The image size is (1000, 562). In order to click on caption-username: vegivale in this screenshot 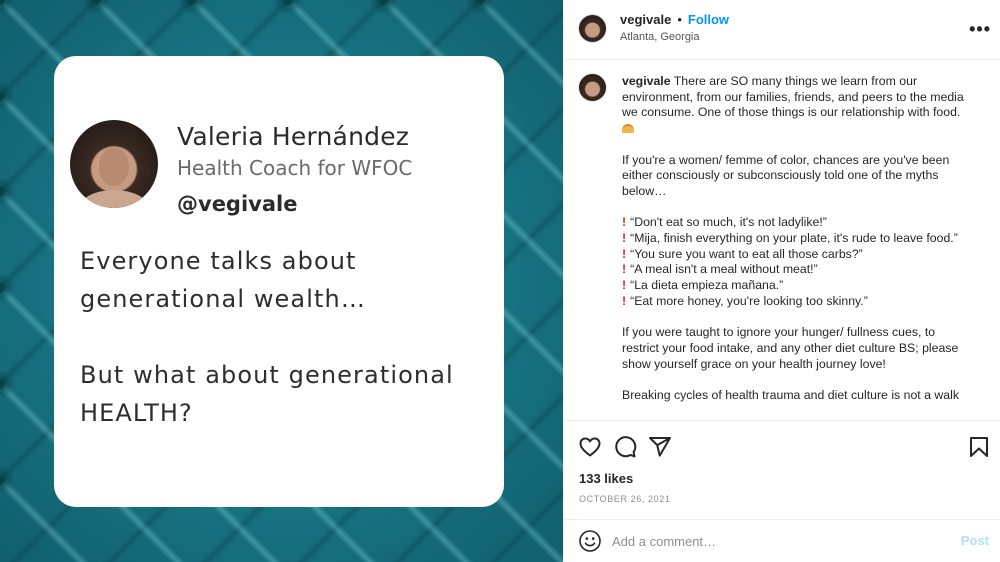, I will do `click(646, 81)`.